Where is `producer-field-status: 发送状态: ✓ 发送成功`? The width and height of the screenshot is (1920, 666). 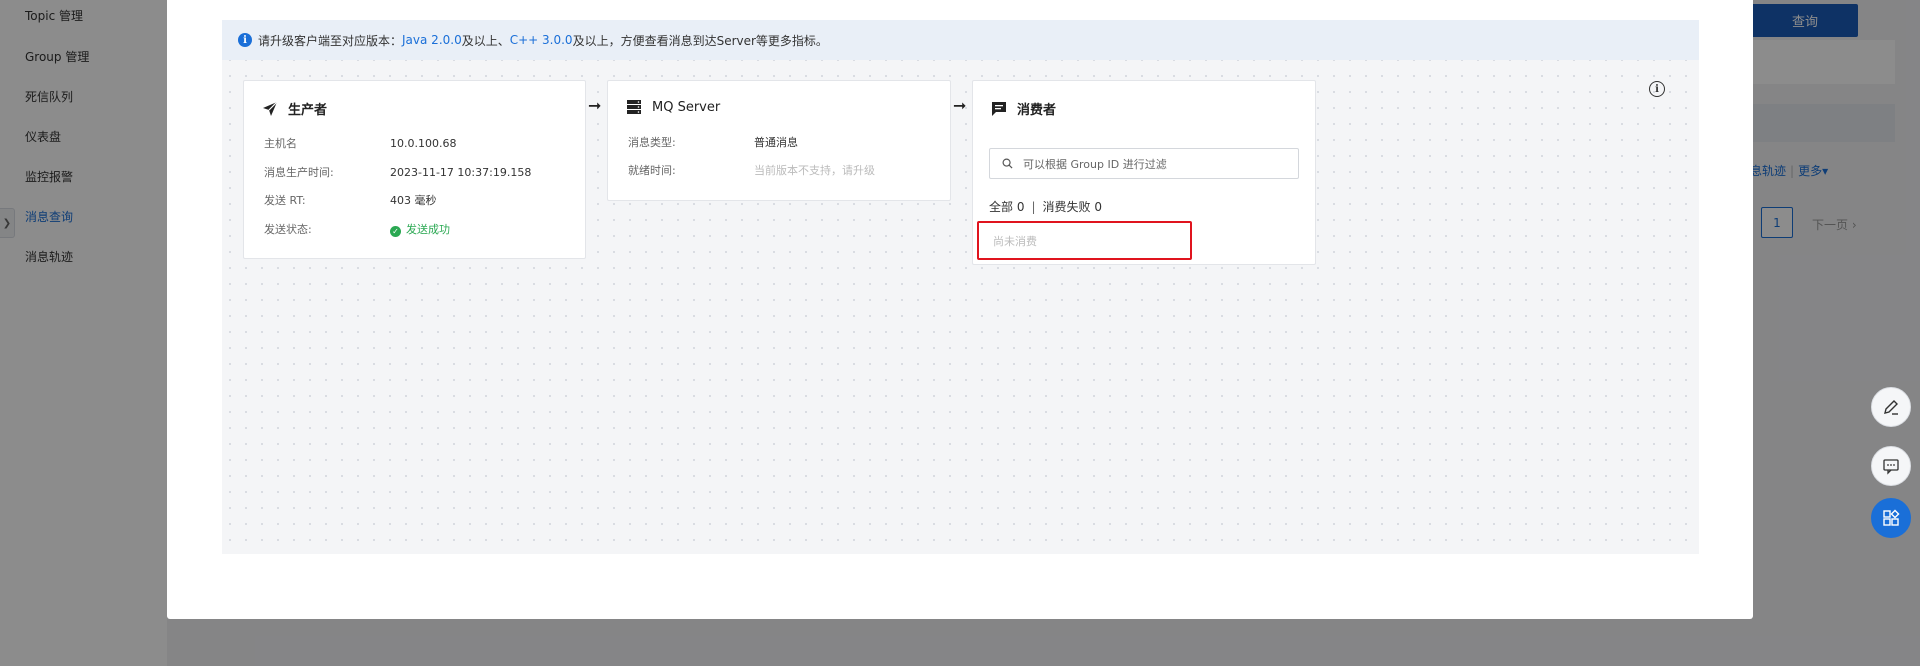
producer-field-status: 发送状态: ✓ 发送成功 is located at coordinates (357, 229).